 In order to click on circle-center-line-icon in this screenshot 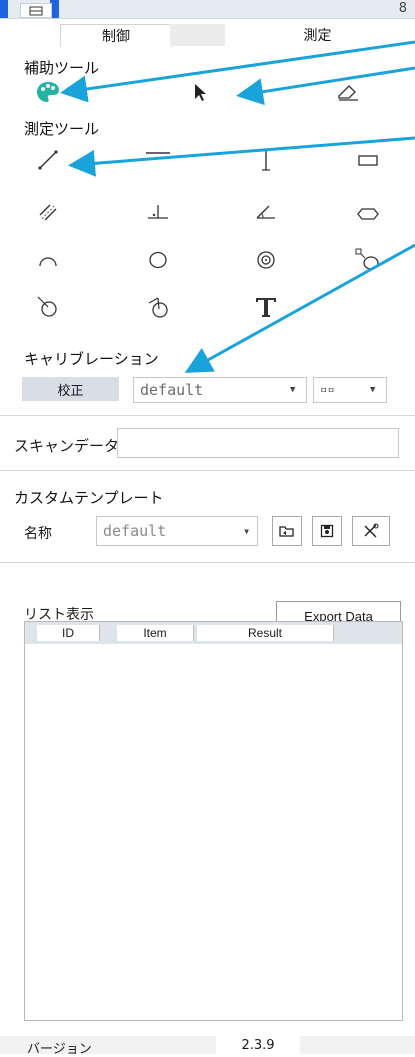, I will do `click(47, 306)`.